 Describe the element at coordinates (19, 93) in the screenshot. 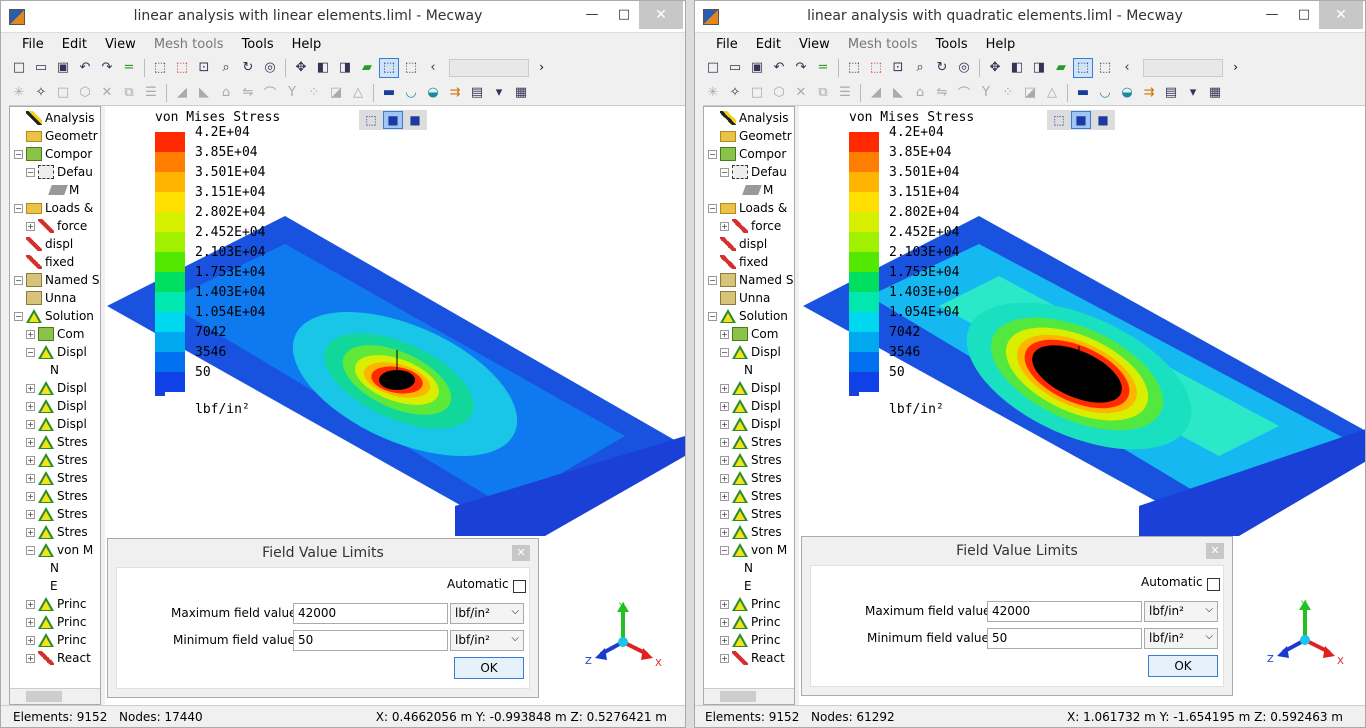

I see `explode-icon: ✳` at that location.